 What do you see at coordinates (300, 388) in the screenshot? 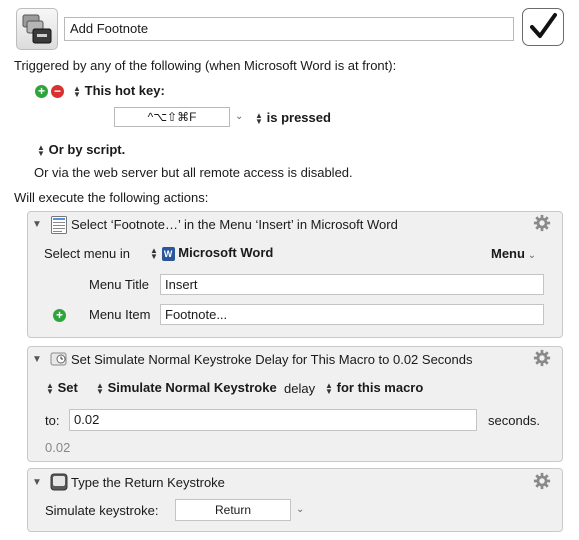
I see `delay-label: delay` at bounding box center [300, 388].